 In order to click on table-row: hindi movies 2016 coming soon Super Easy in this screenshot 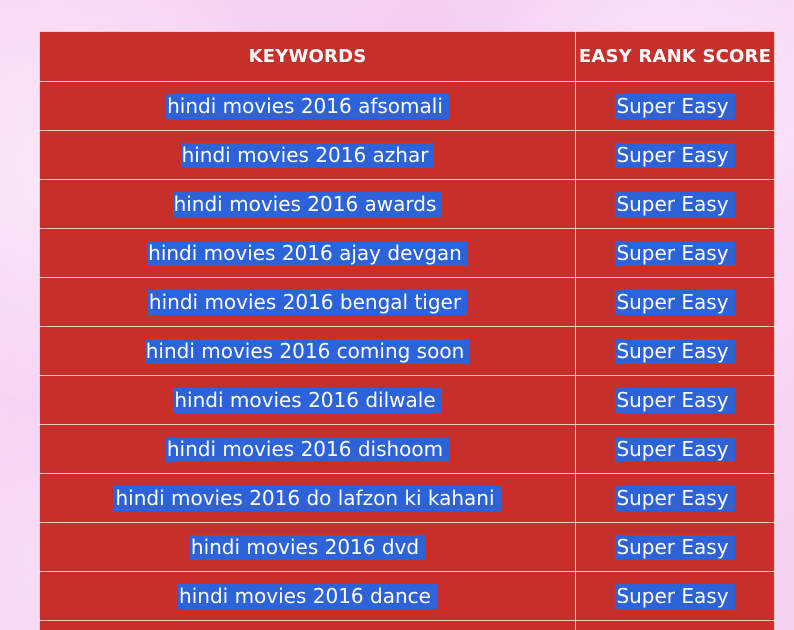, I will do `click(407, 351)`.